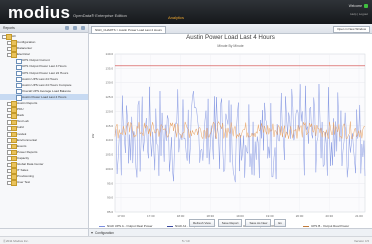 Image resolution: width=372 pixels, height=244 pixels. What do you see at coordinates (25, 48) in the screenshot?
I see `tree-item-label: Datacenter` at bounding box center [25, 48].